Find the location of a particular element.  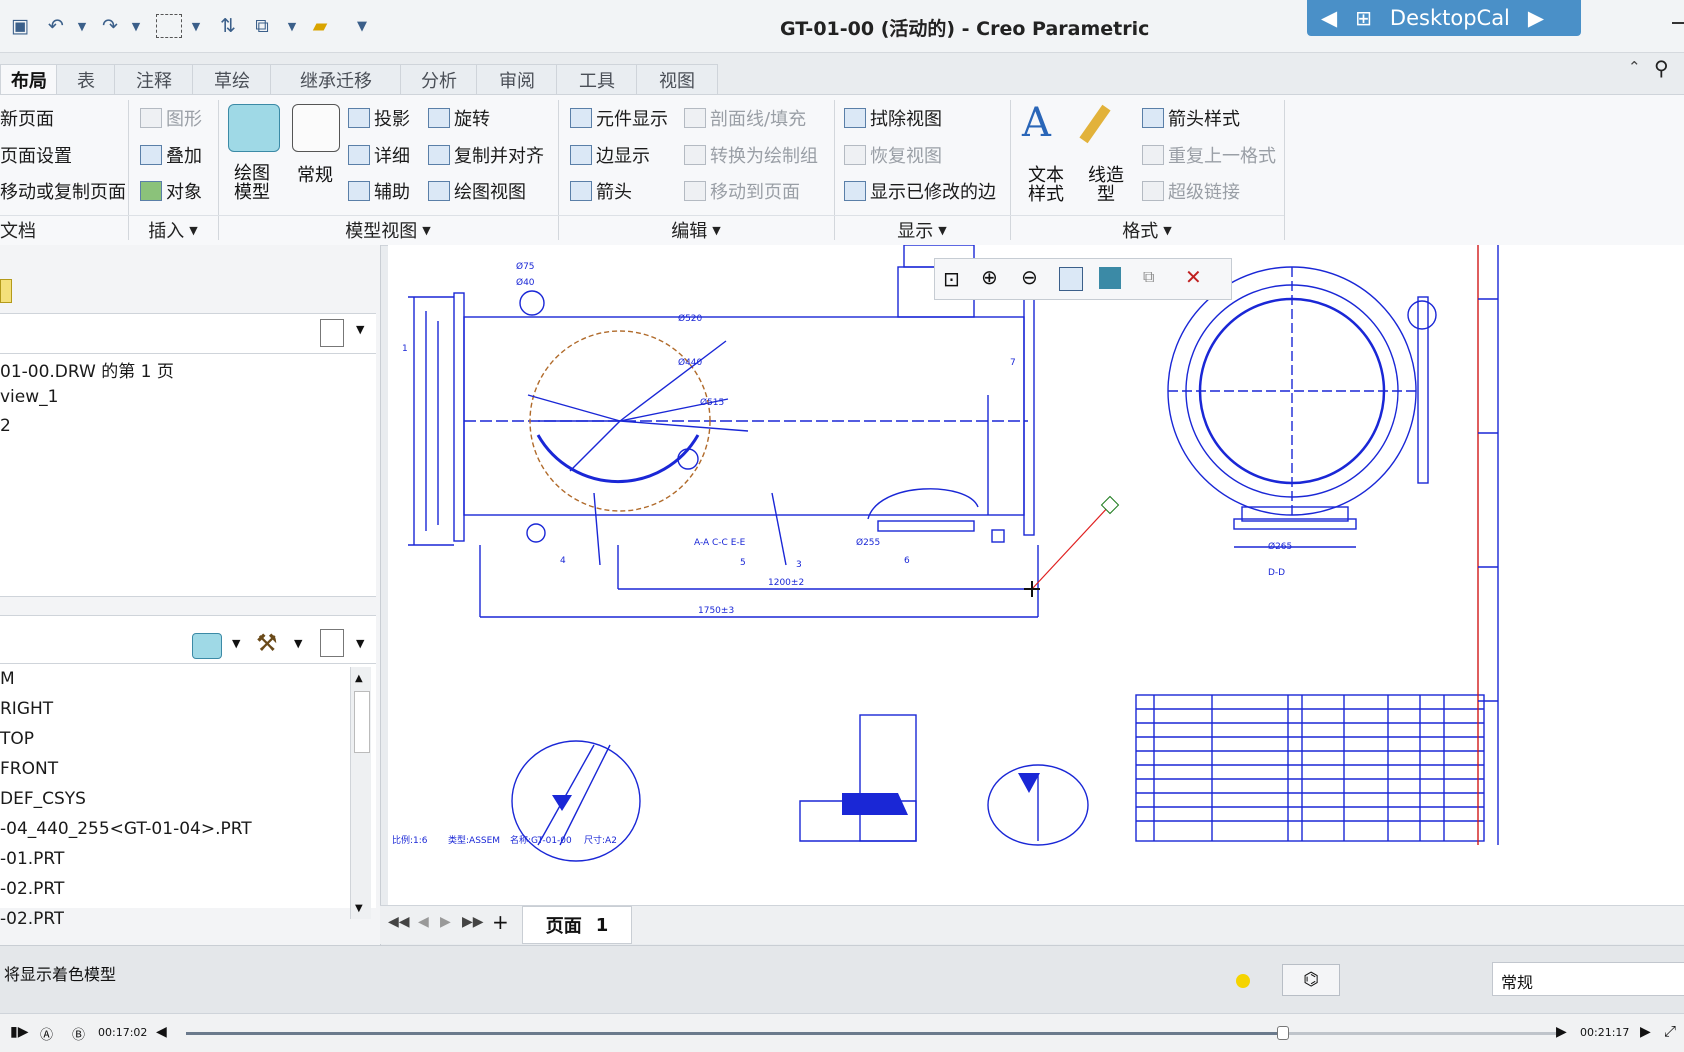

scroll-up-icon: ▲ is located at coordinates (359, 678).